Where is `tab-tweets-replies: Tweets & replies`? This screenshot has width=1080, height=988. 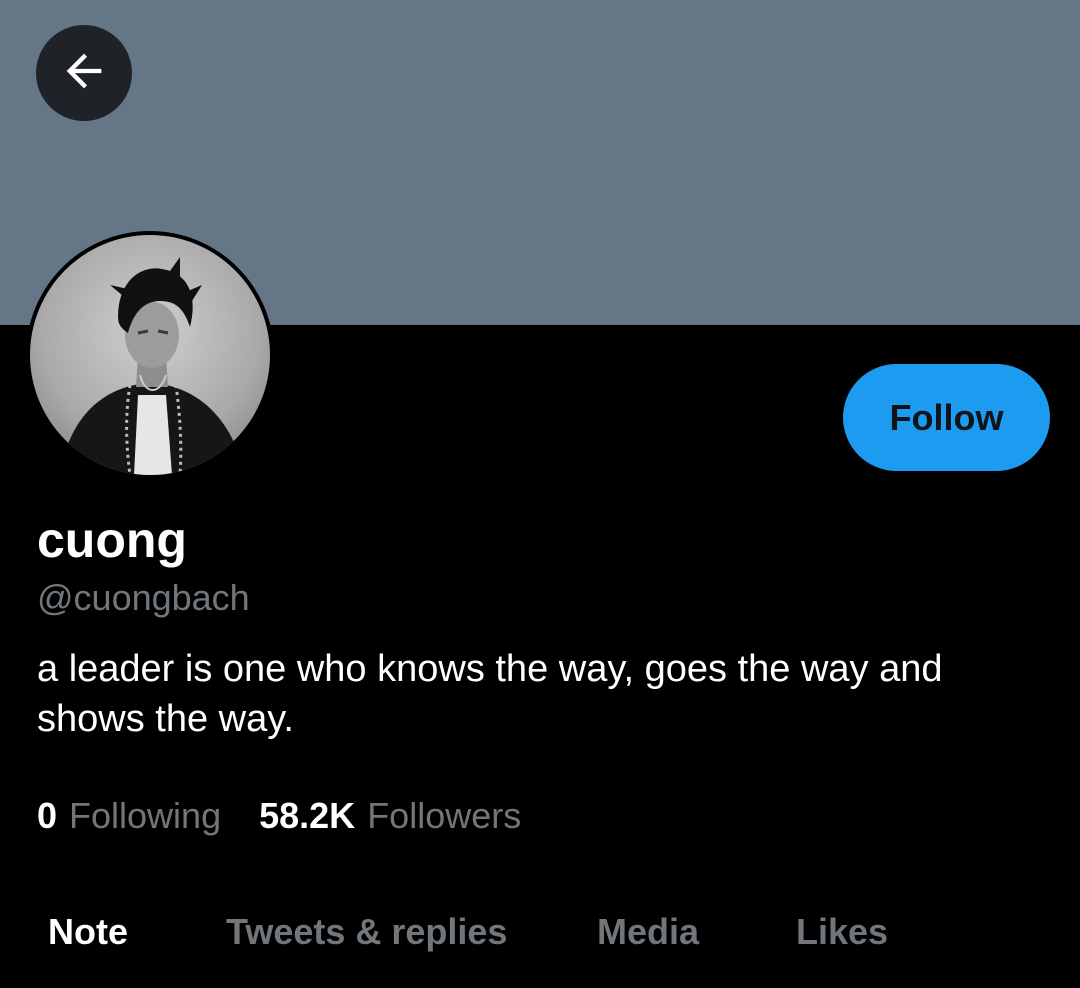
tab-tweets-replies: Tweets & replies is located at coordinates (366, 932).